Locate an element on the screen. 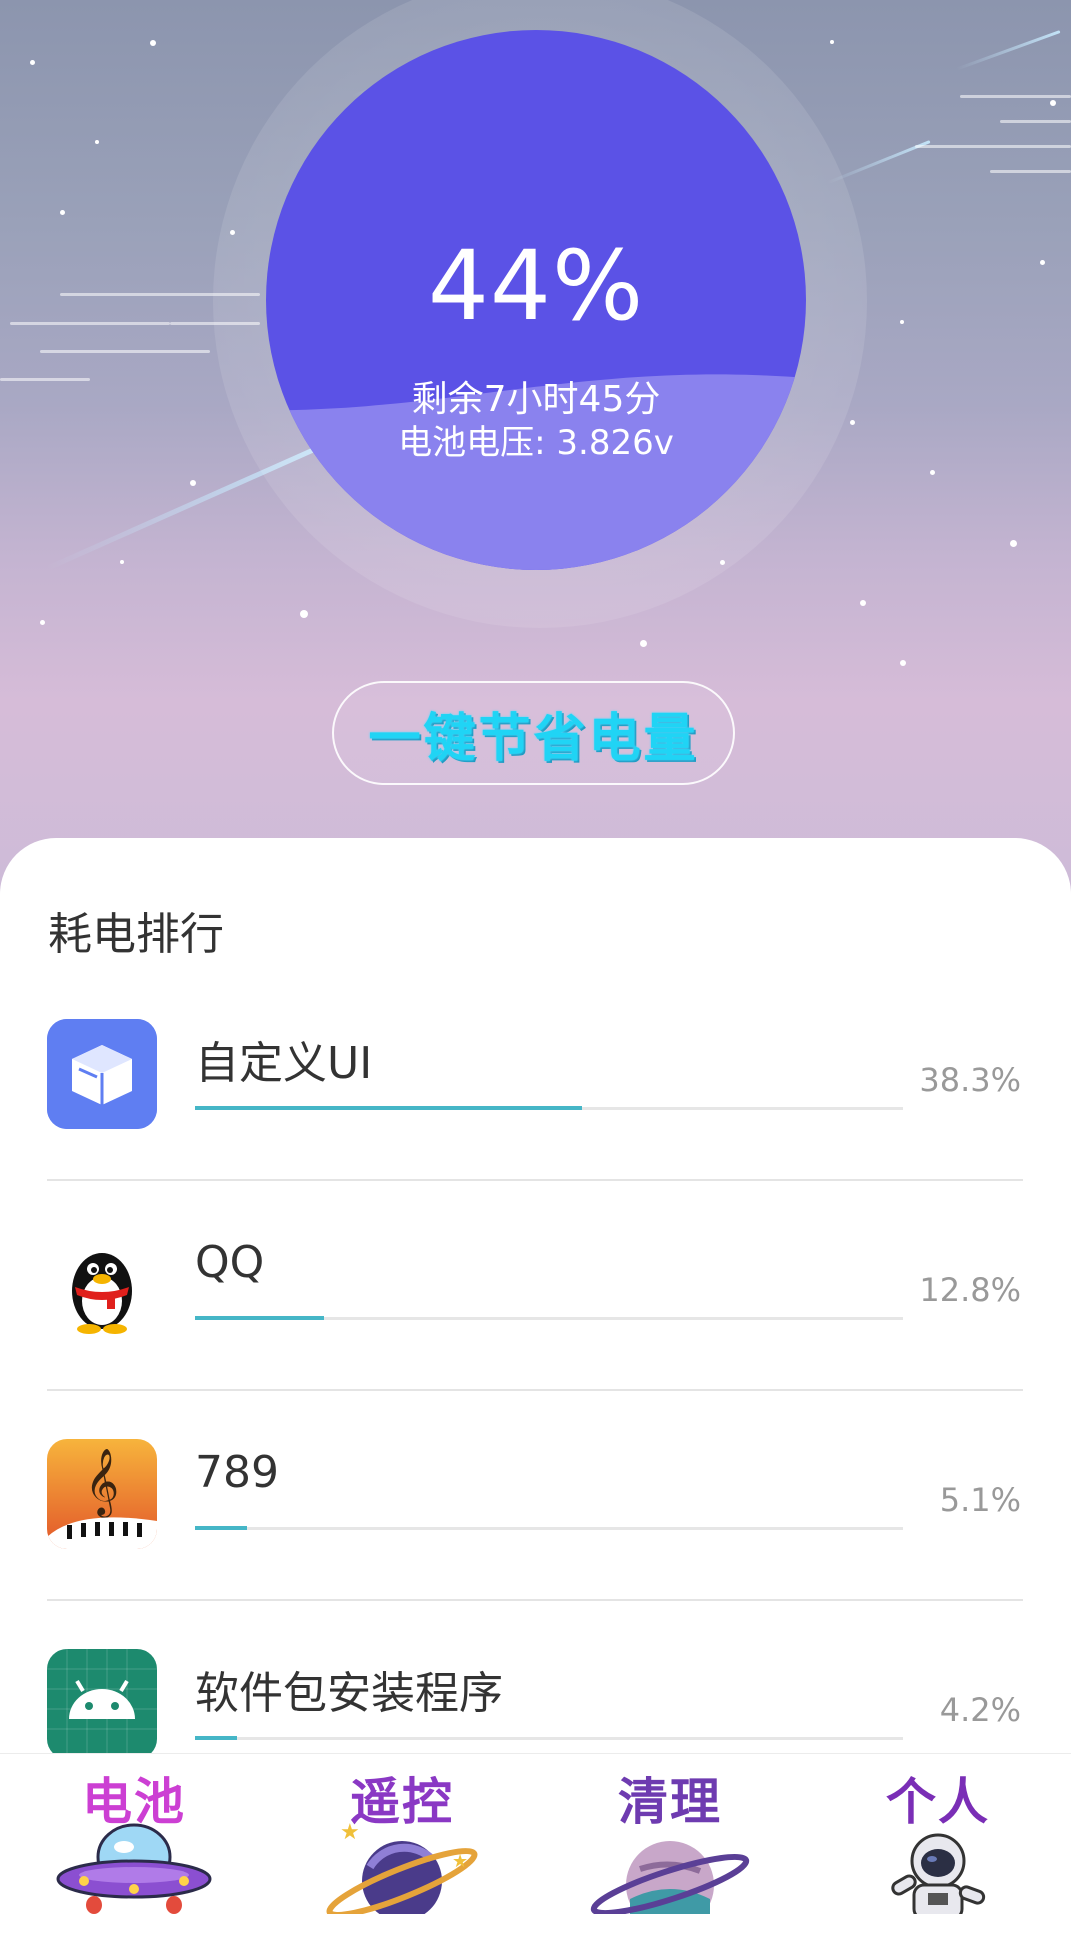 The image size is (1071, 1938). usage-percent: 12.8% is located at coordinates (970, 1290).